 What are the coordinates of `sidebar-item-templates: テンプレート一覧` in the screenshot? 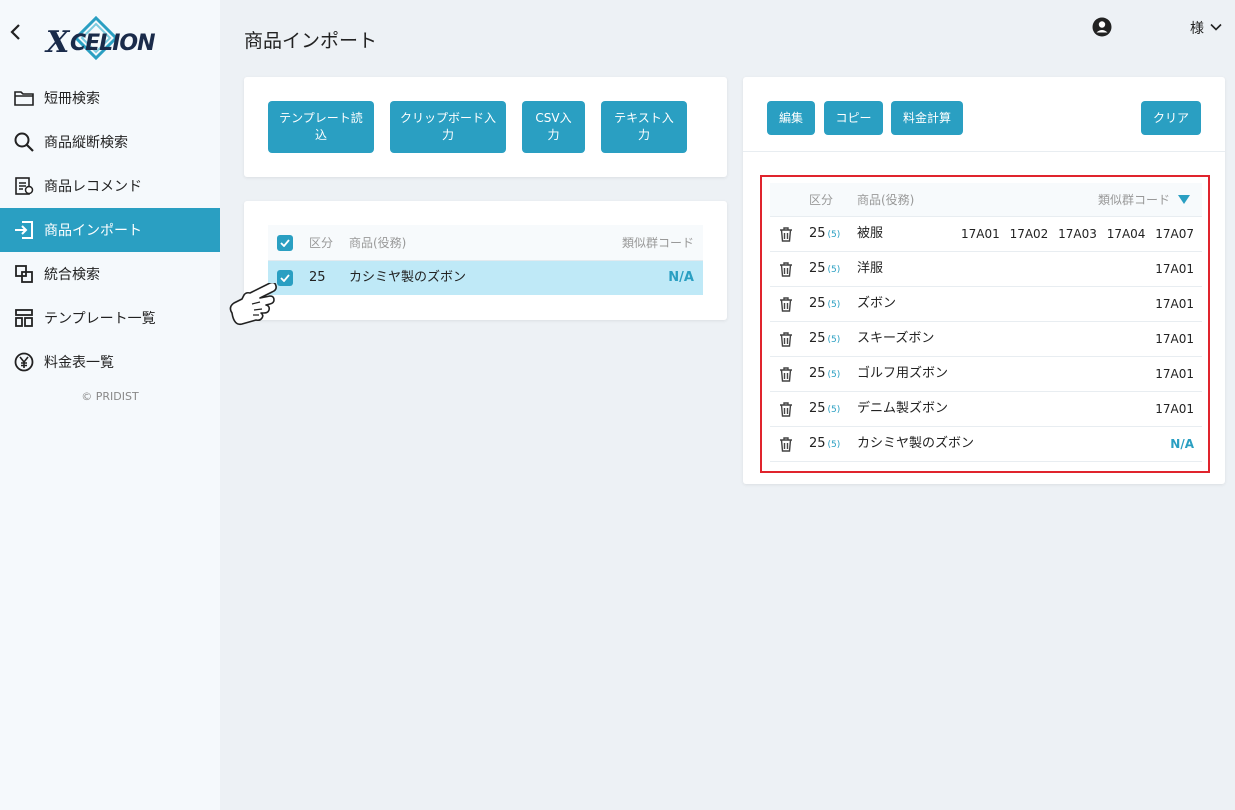 It's located at (110, 318).